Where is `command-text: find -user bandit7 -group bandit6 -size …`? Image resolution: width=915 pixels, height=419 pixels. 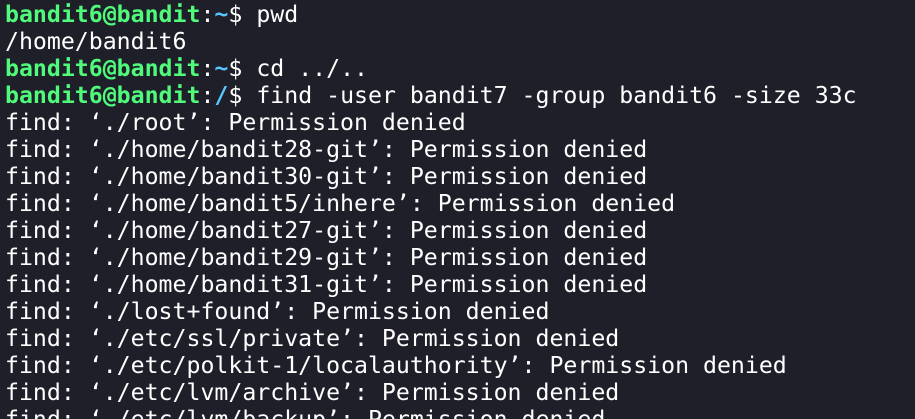 command-text: find -user bandit7 -group bandit6 -size … is located at coordinates (556, 95).